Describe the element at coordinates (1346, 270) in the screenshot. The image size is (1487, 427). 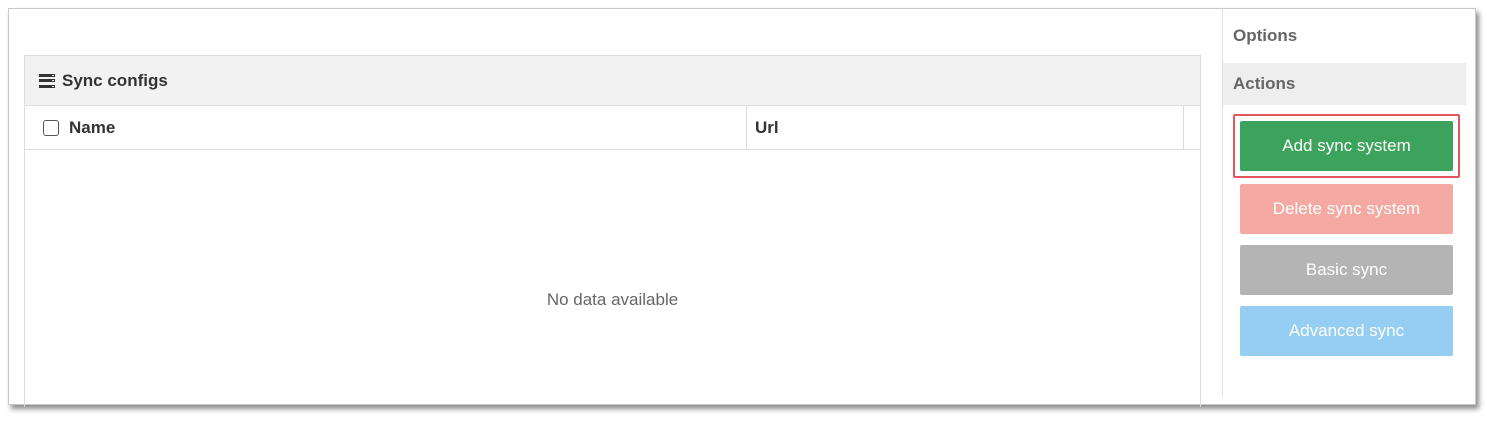
I see `basic-sync-button: Basic sync` at that location.